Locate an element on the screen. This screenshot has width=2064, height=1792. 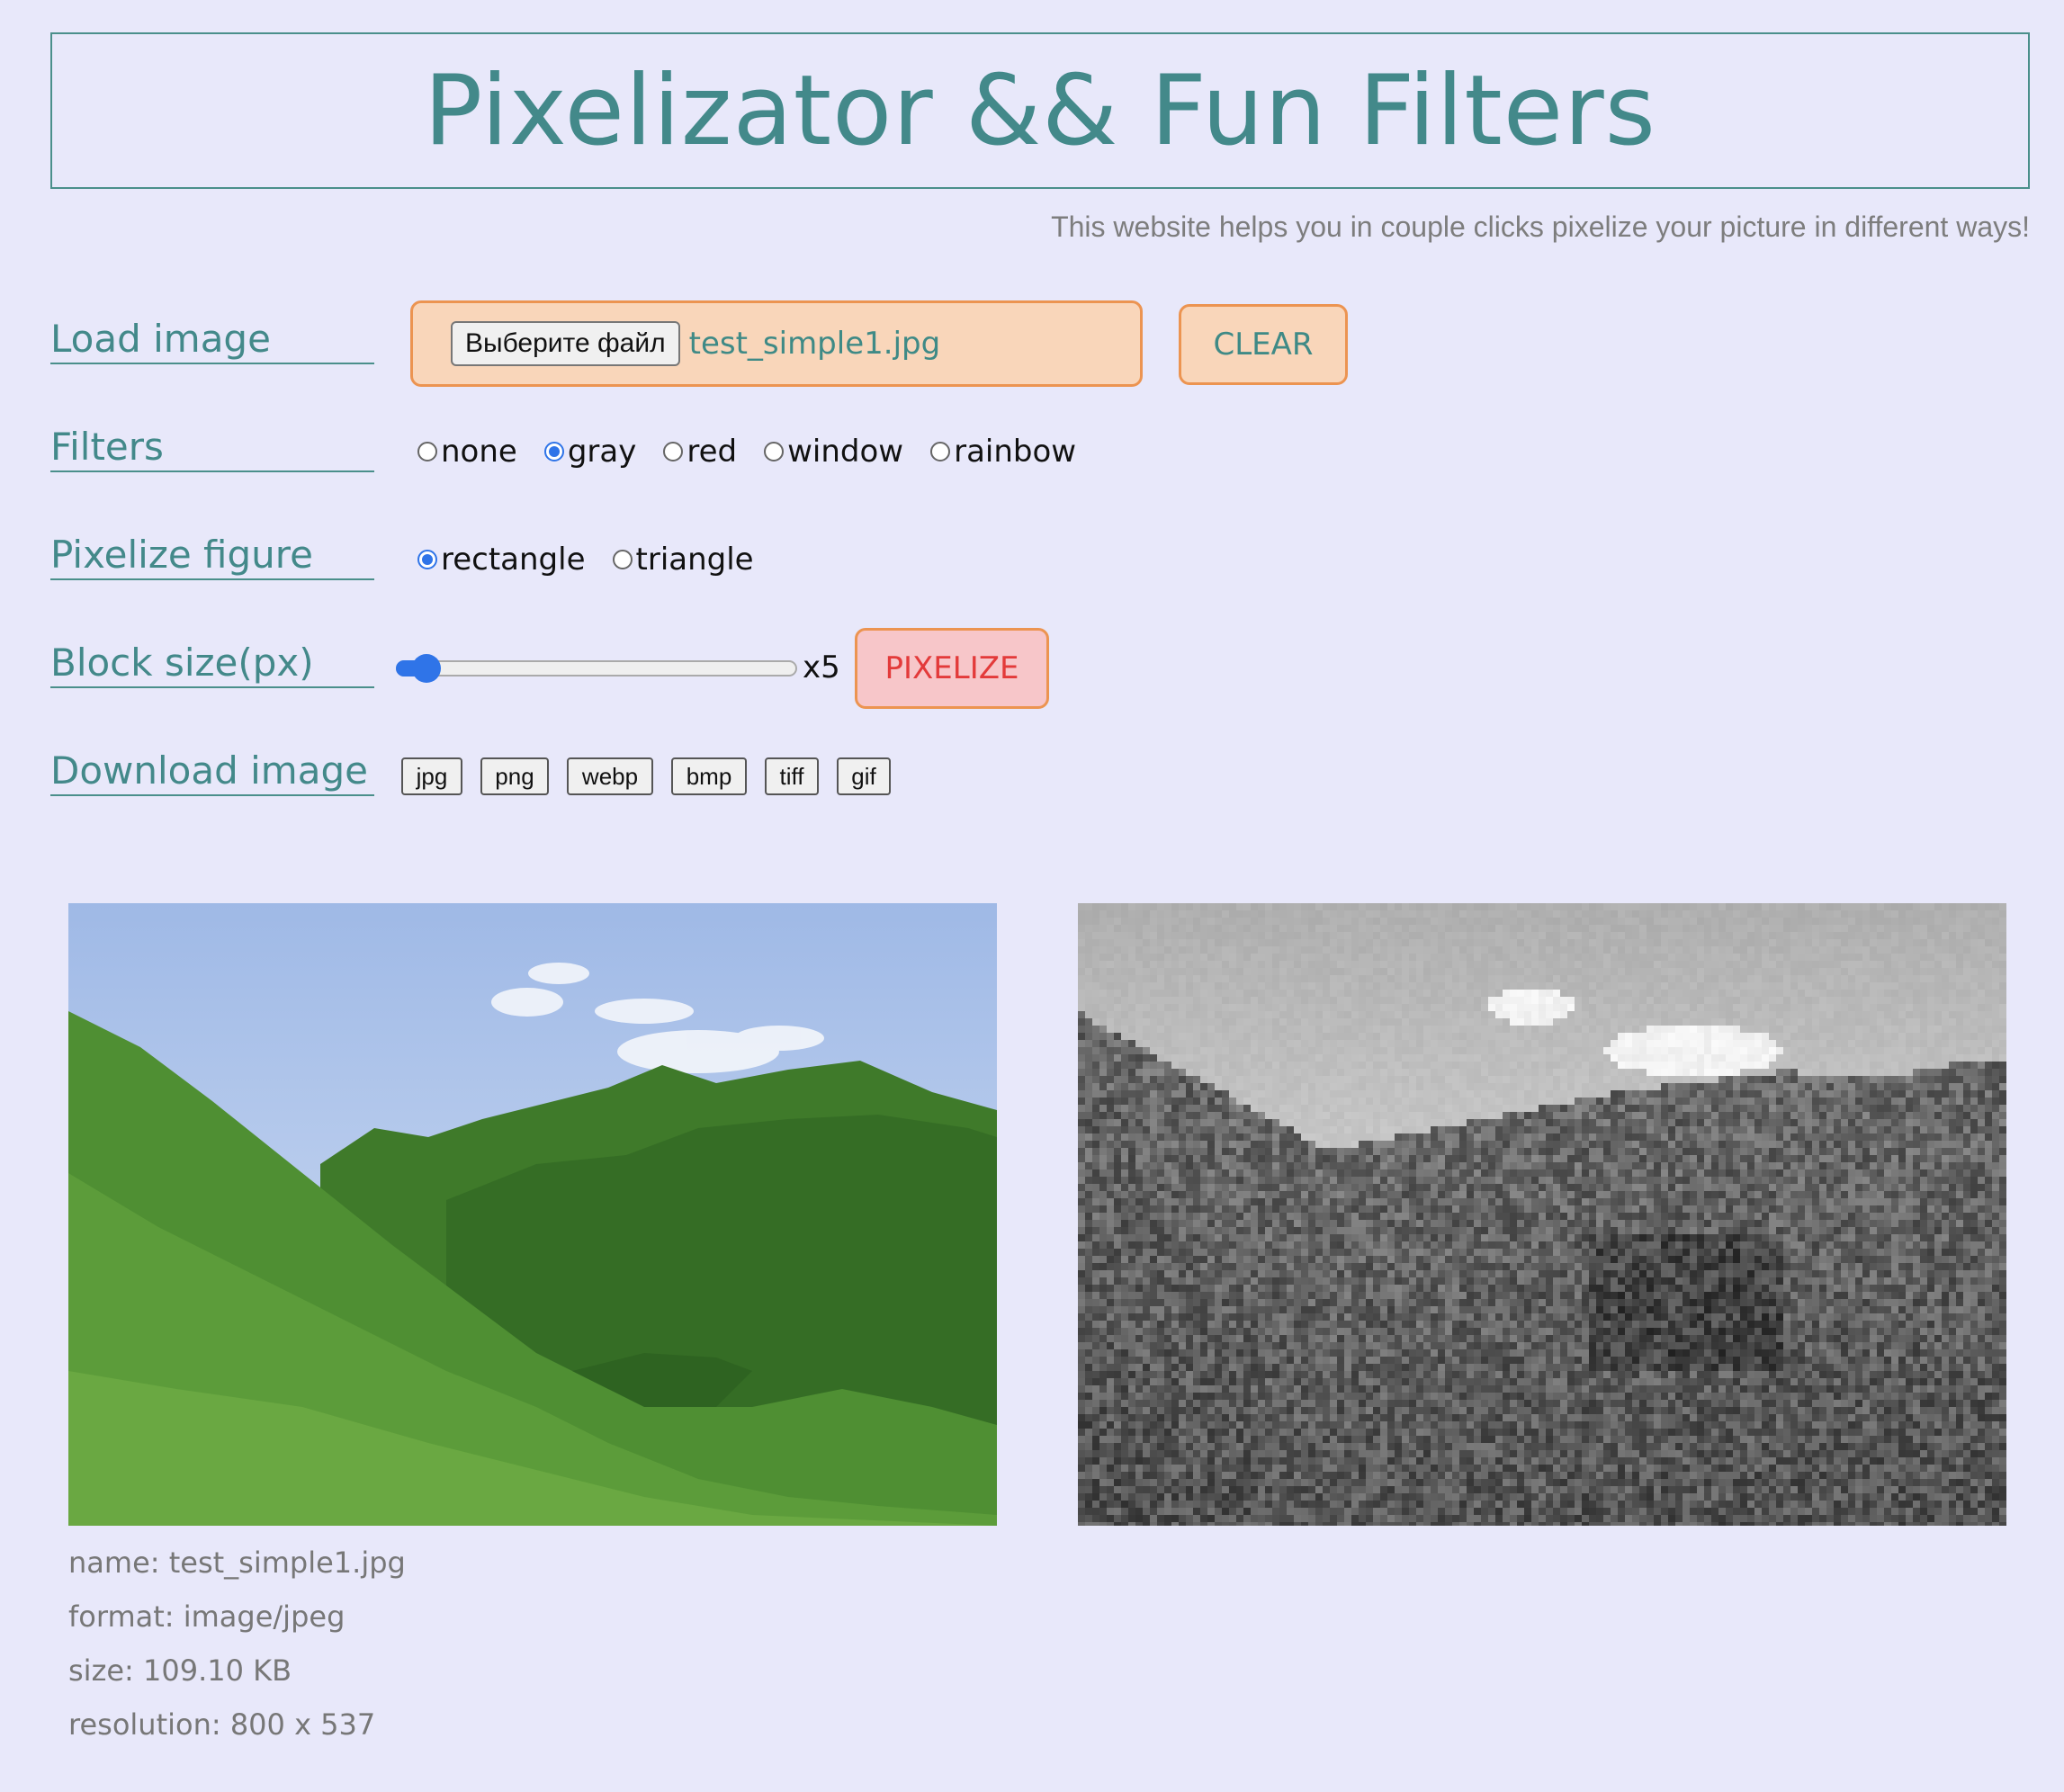
block-size-value: x5 is located at coordinates (821, 667).